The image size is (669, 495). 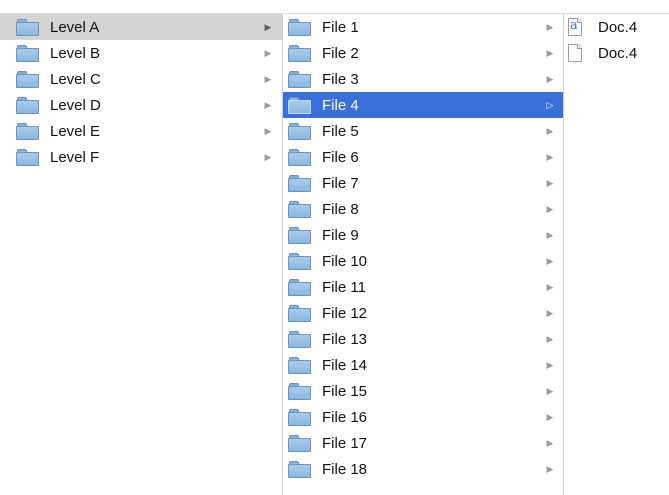 What do you see at coordinates (340, 131) in the screenshot?
I see `folder-label: File 5` at bounding box center [340, 131].